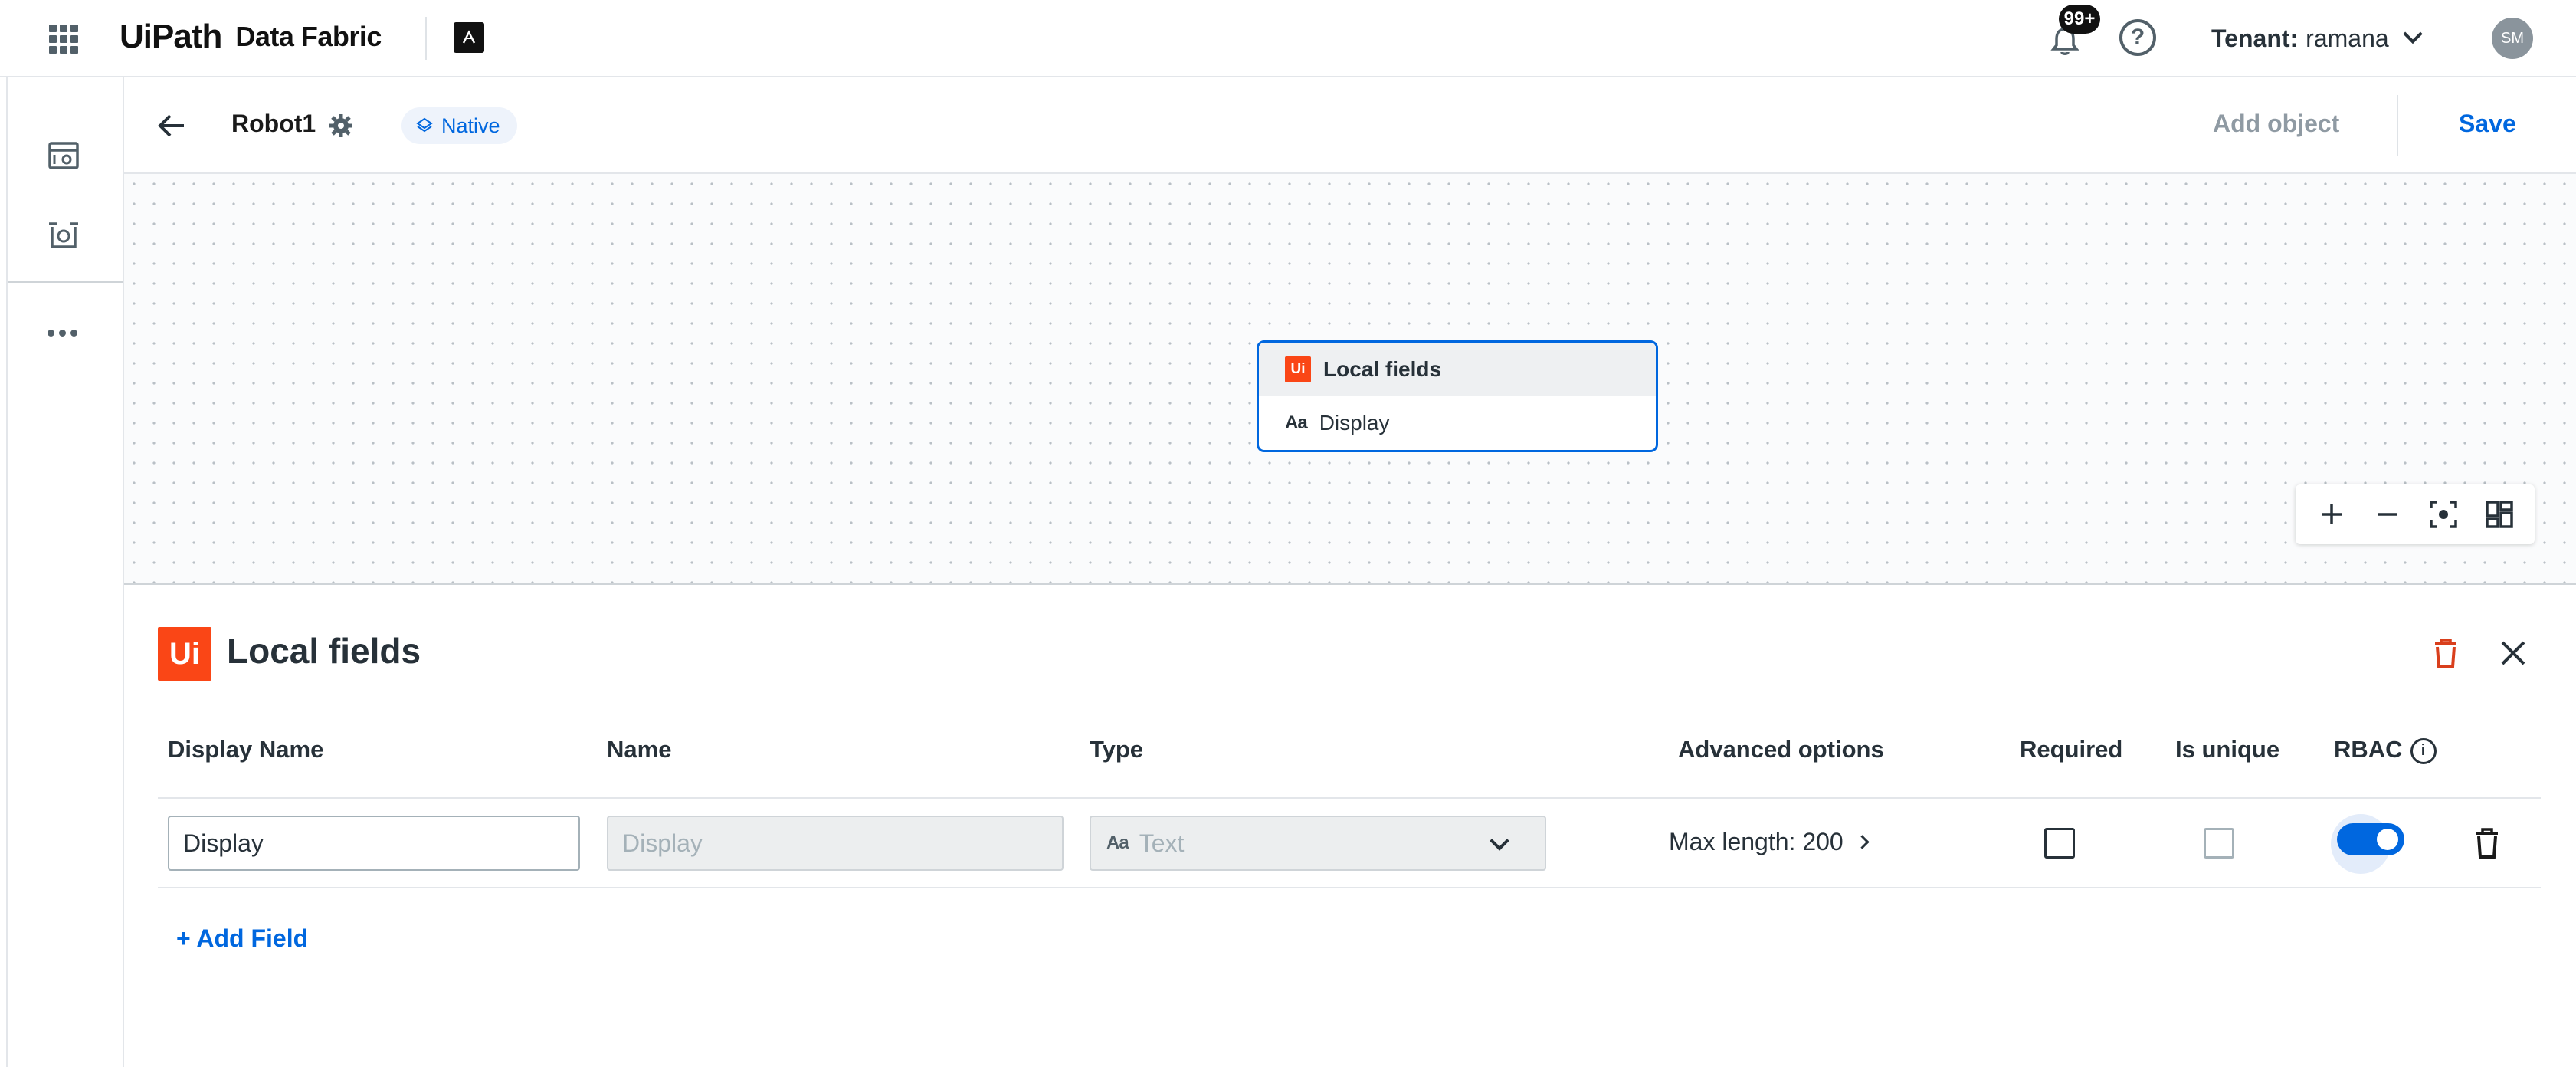 The image size is (2576, 1067). I want to click on entities-nav-icon, so click(63, 155).